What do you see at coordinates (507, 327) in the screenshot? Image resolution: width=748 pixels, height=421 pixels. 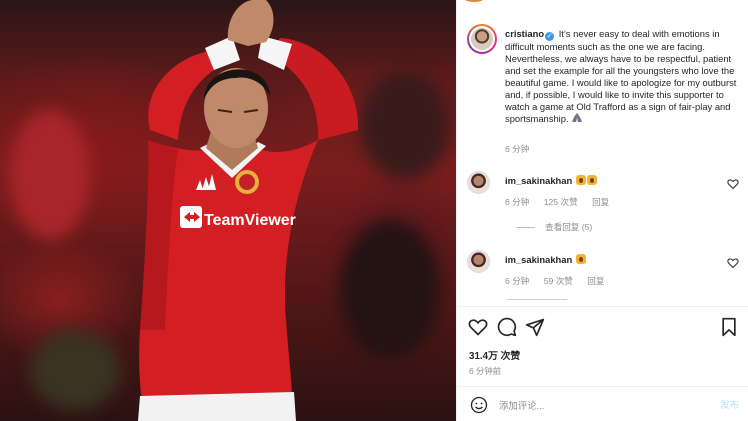 I see `comment-icon` at bounding box center [507, 327].